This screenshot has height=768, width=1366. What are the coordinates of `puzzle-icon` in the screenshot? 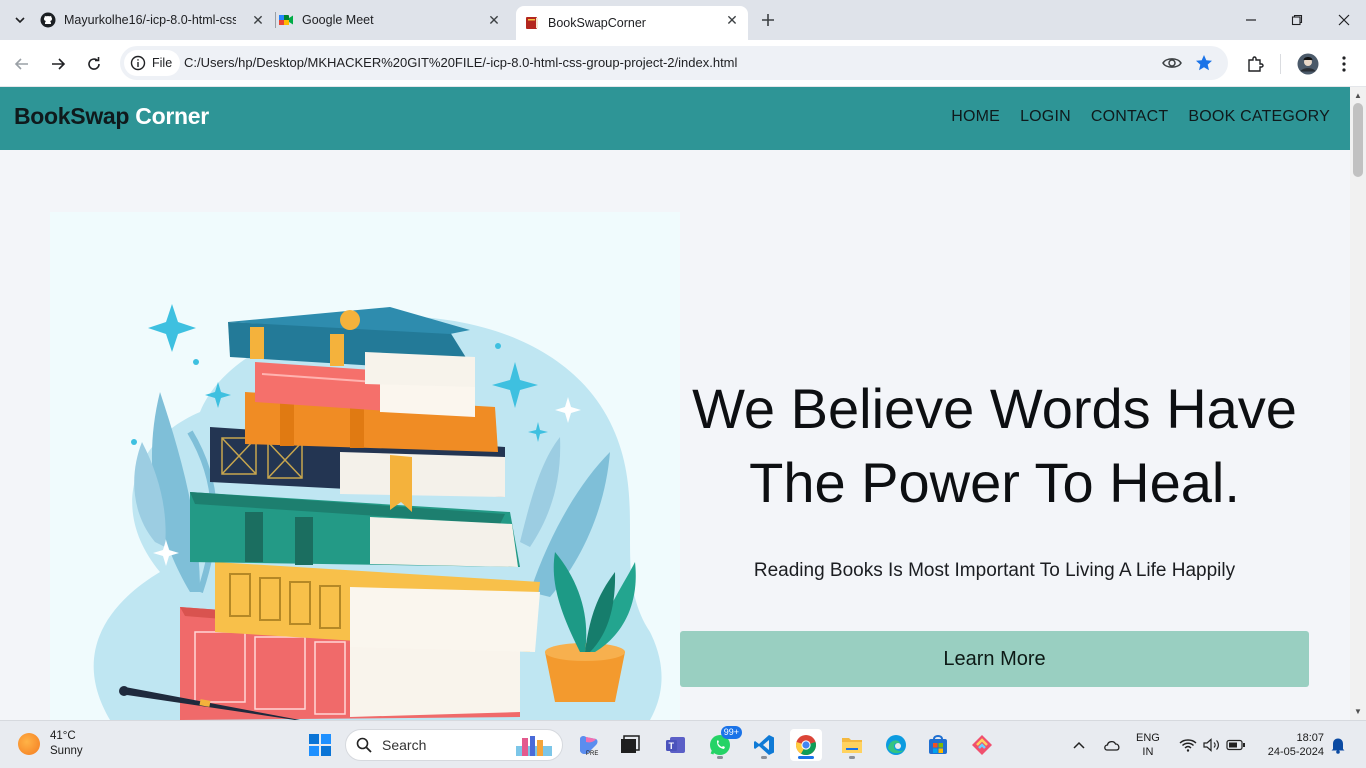 It's located at (1256, 64).